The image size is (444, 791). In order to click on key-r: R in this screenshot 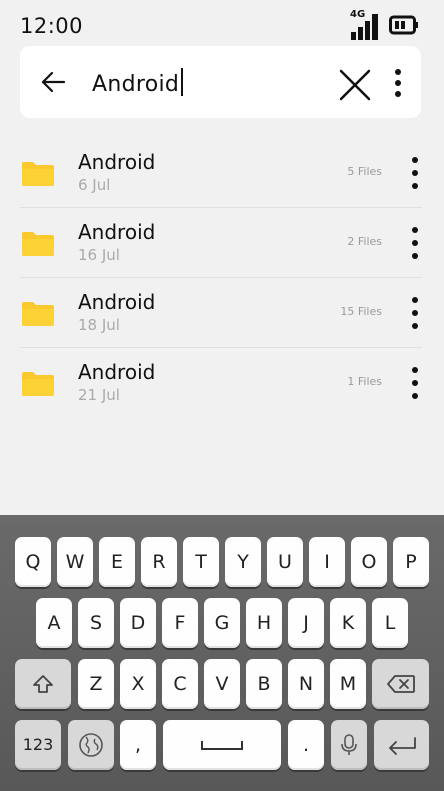, I will do `click(159, 562)`.